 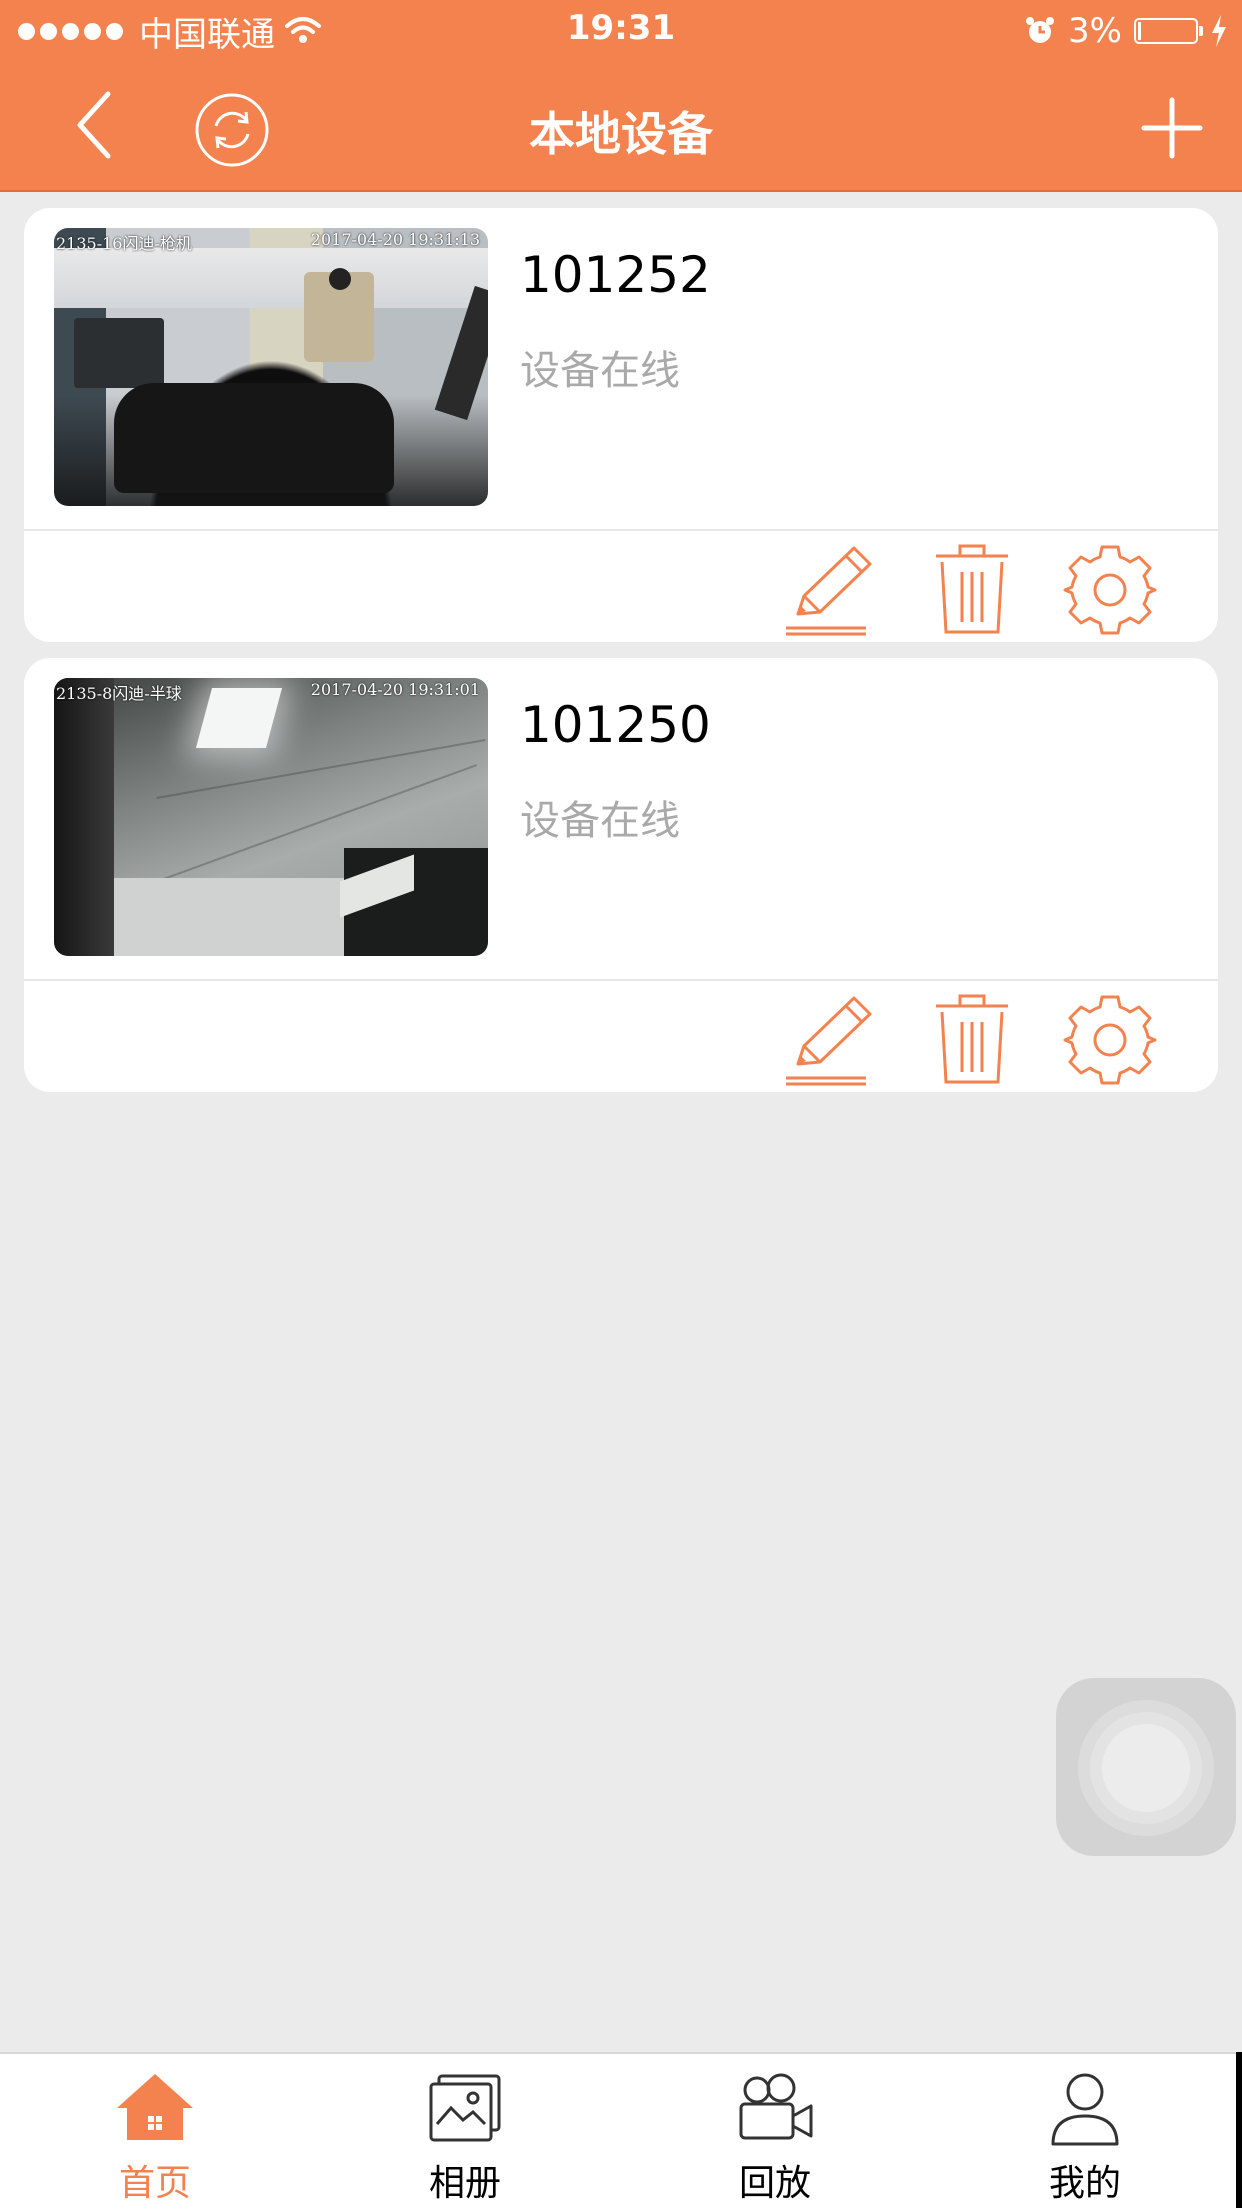 I want to click on assistive-touch-button, so click(x=1146, y=1767).